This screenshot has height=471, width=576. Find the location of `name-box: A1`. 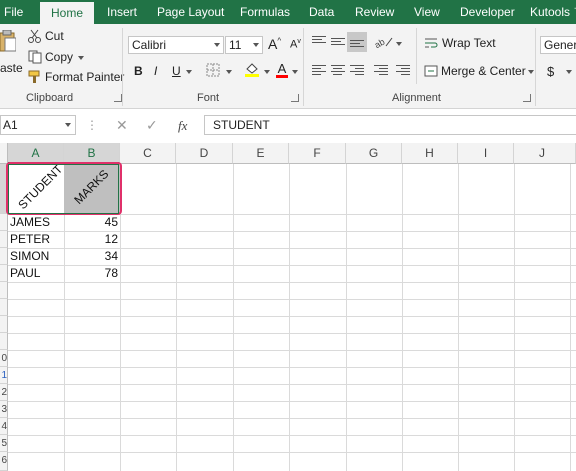

name-box: A1 is located at coordinates (38, 125).